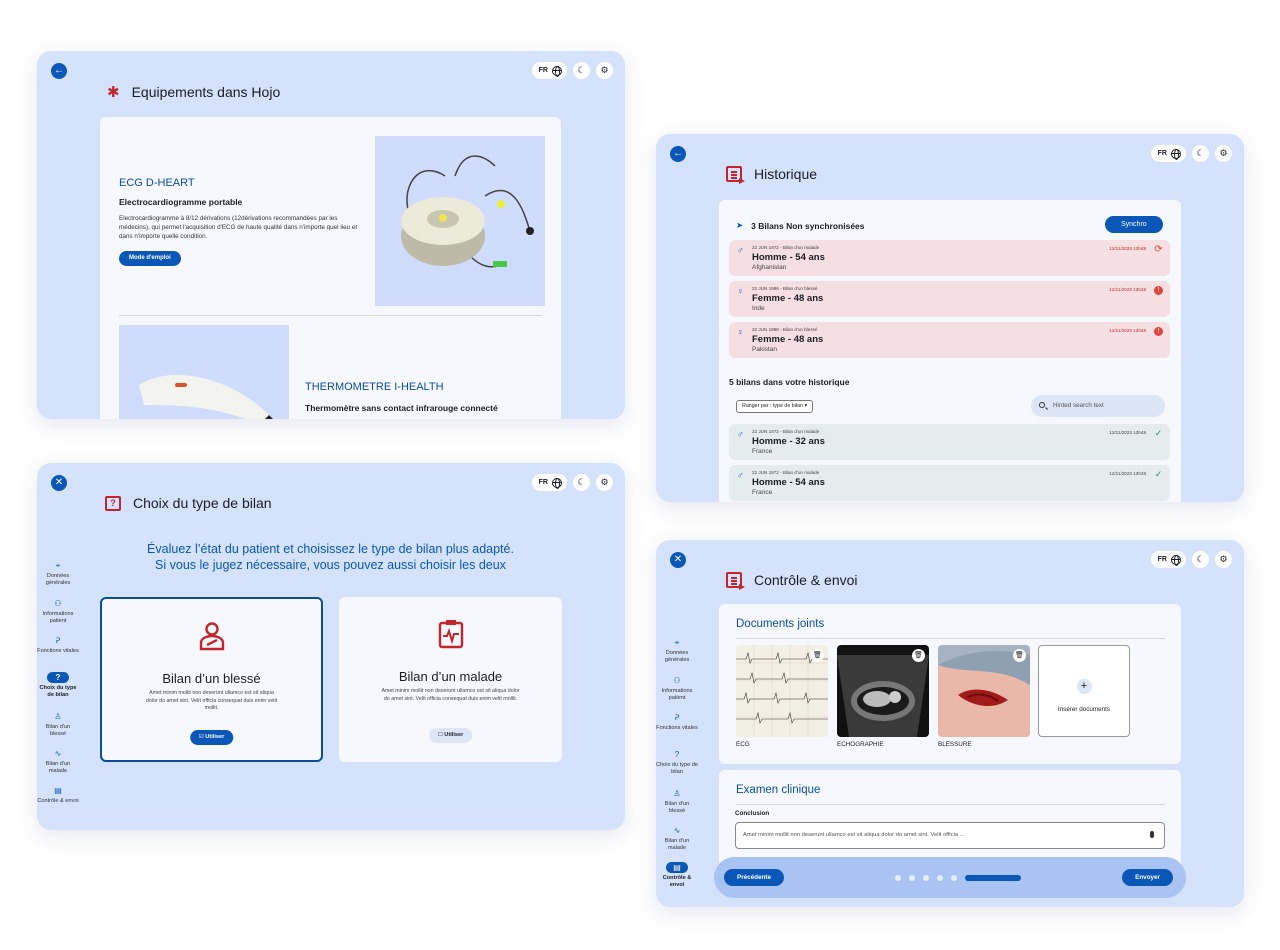 Image resolution: width=1280 pixels, height=950 pixels. Describe the element at coordinates (450, 637) in the screenshot. I see `clipboard-pulse-icon` at that location.